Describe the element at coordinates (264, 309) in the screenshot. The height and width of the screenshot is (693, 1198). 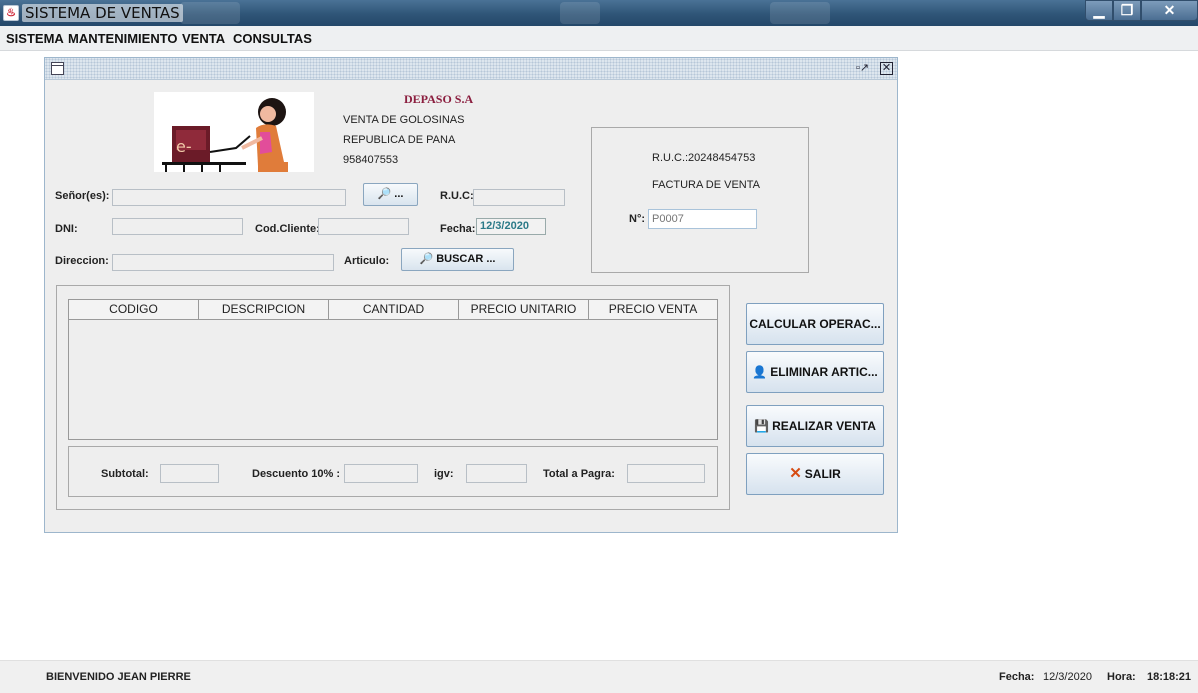
I see `column-header-descripcion: DESCRIPCION` at that location.